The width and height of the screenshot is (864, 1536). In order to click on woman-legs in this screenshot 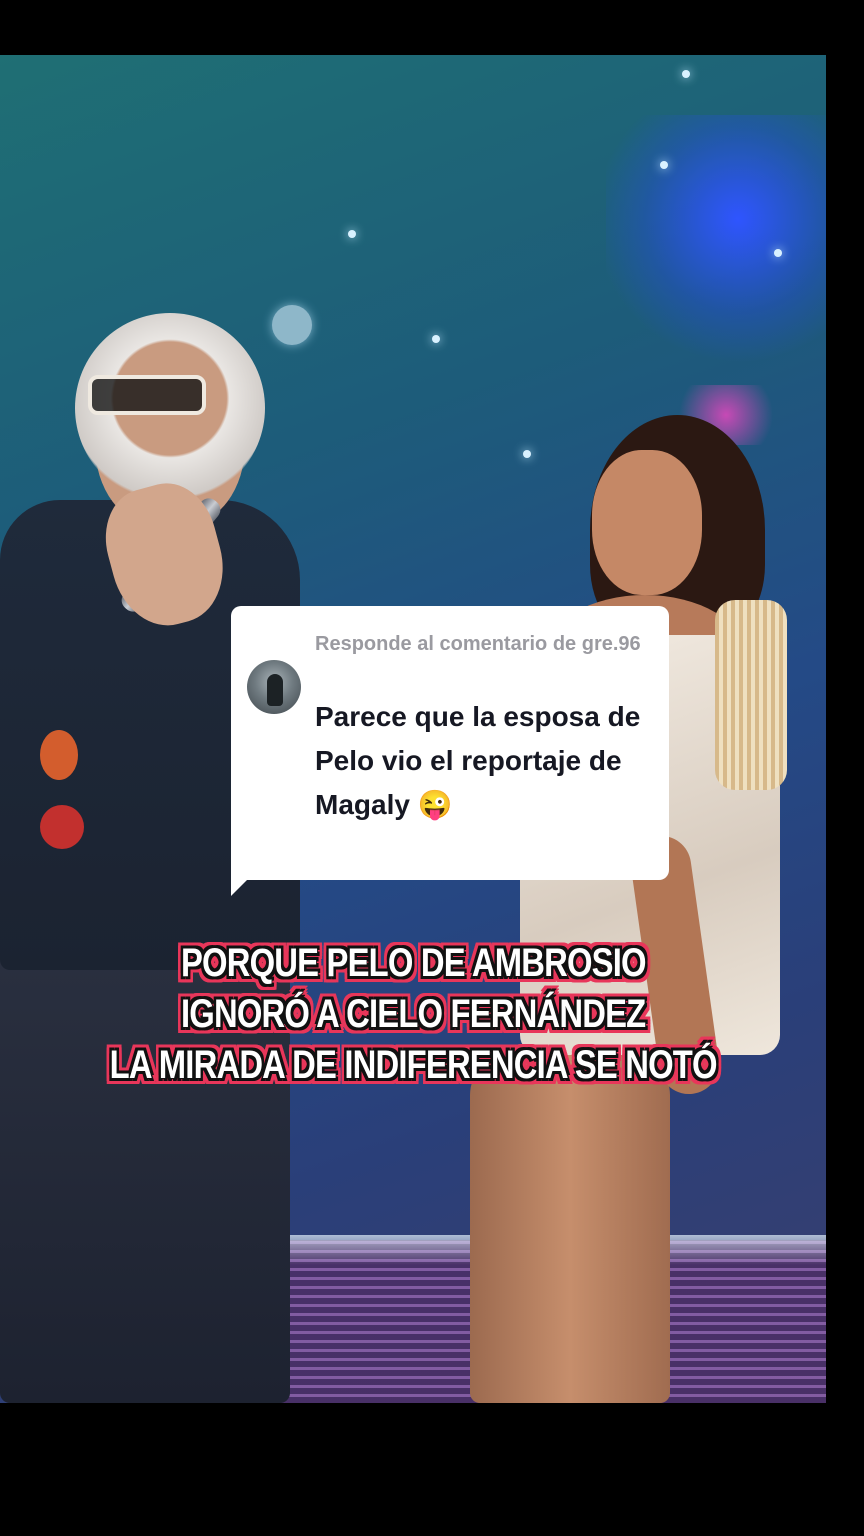, I will do `click(570, 1229)`.